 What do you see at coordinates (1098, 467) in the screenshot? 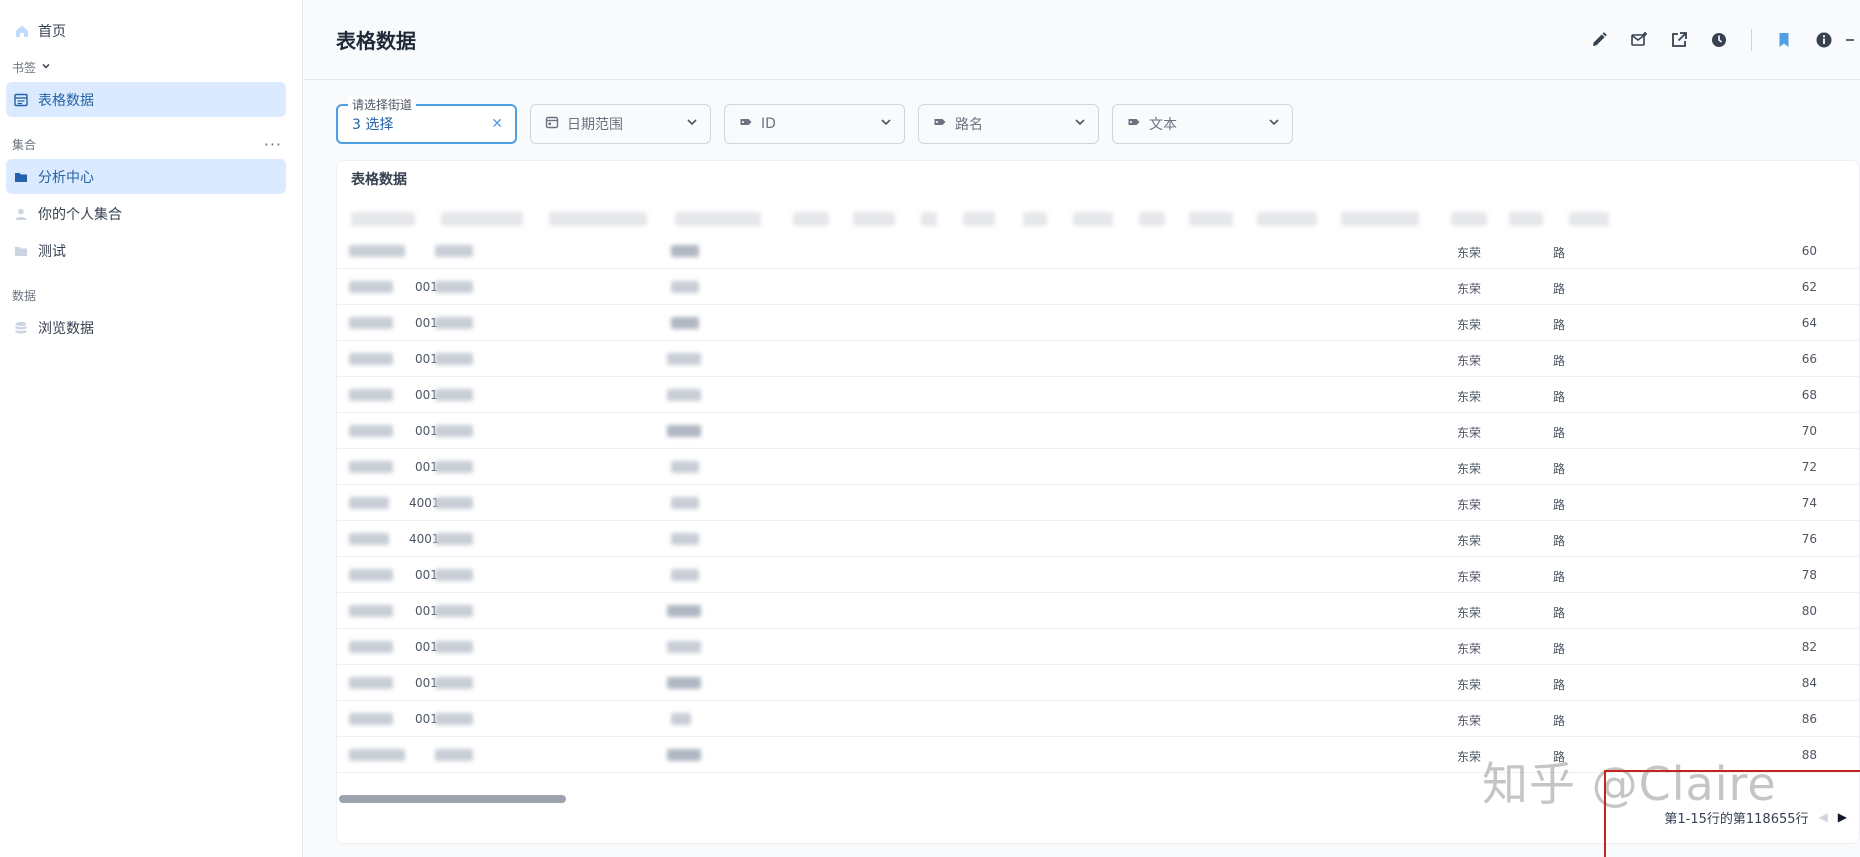
I see `table-row: 001 东荣 路 72` at bounding box center [1098, 467].